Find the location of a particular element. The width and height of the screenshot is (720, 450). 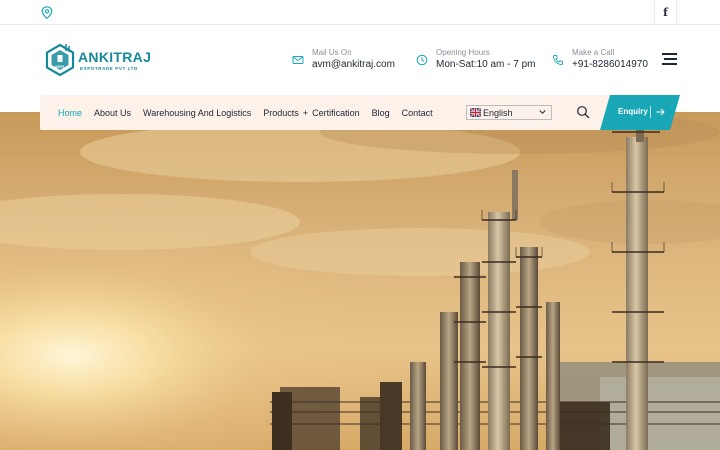

uk-flag-icon is located at coordinates (475, 112).